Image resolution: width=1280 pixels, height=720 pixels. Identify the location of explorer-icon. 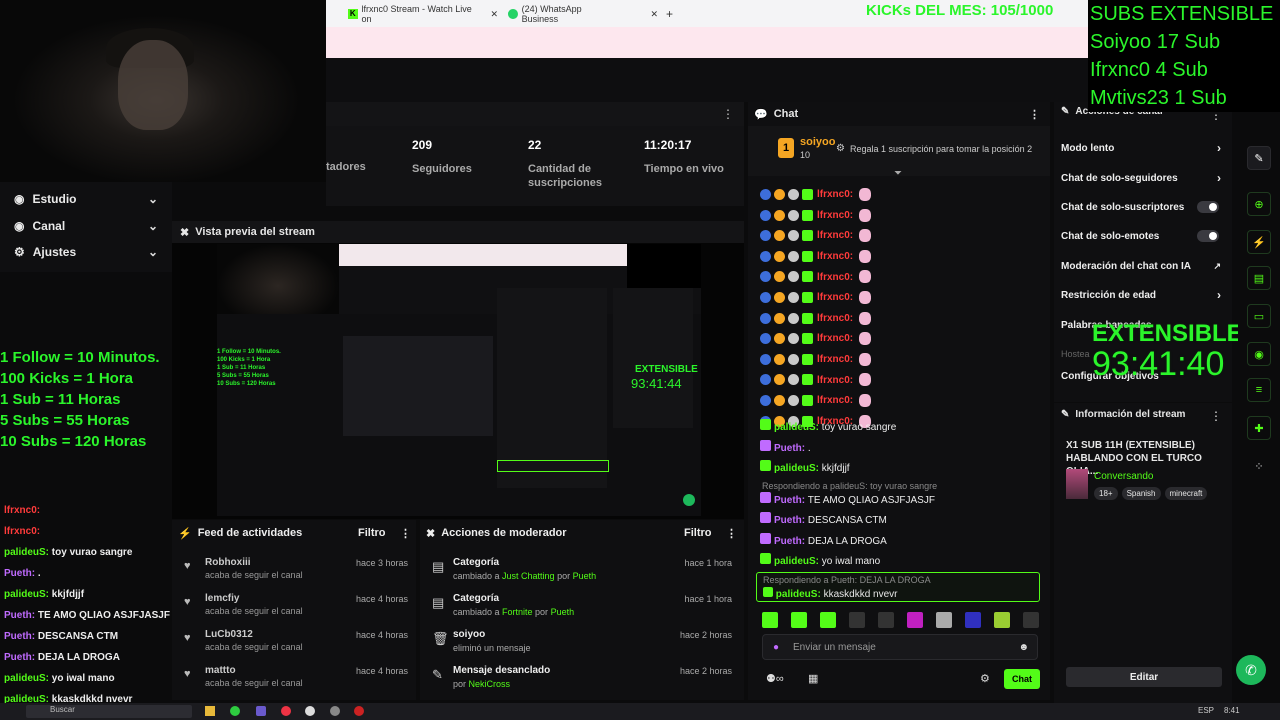
(210, 711).